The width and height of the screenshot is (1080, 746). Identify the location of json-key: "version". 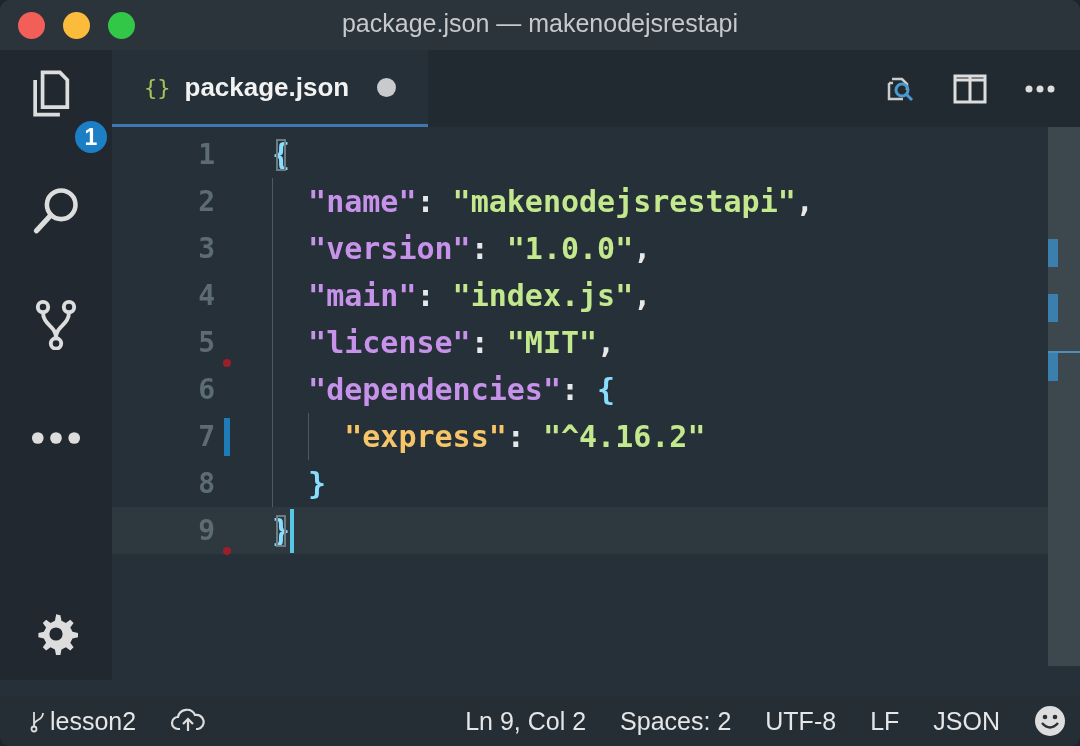
(389, 248).